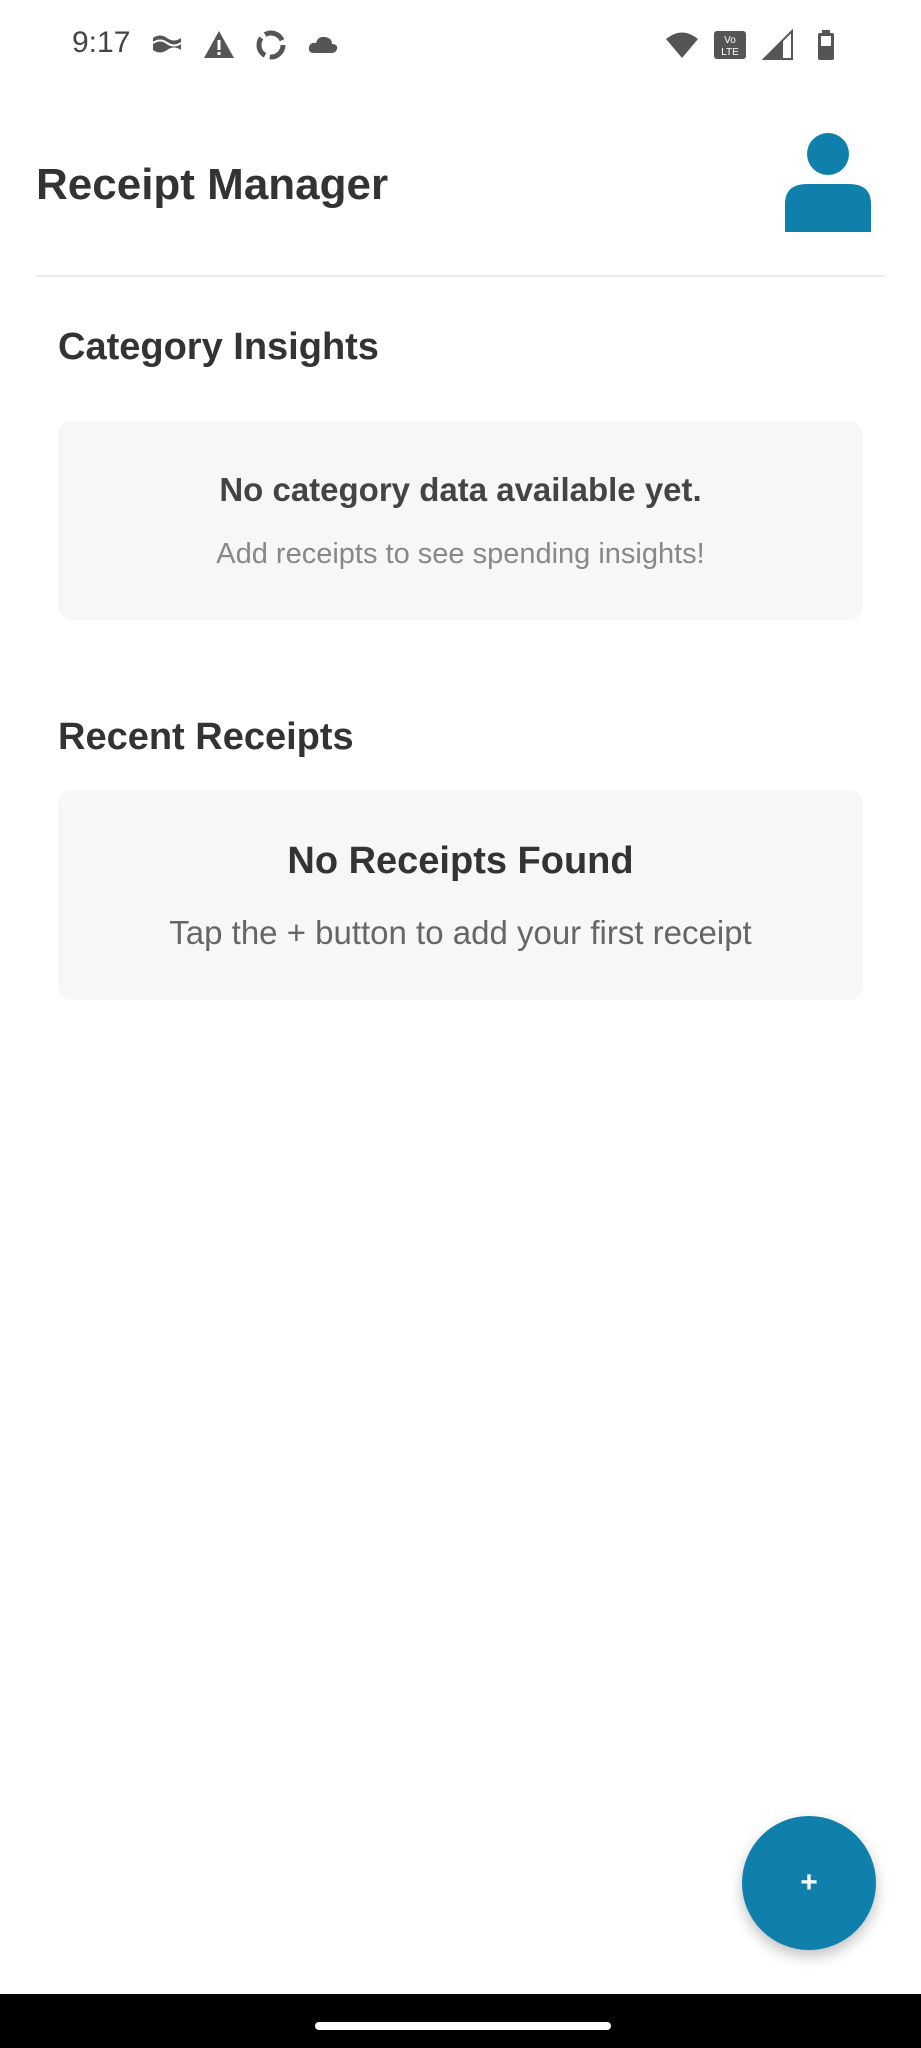 The image size is (921, 2048). What do you see at coordinates (754, 45) in the screenshot?
I see `status-icons-right: Vo LTE` at bounding box center [754, 45].